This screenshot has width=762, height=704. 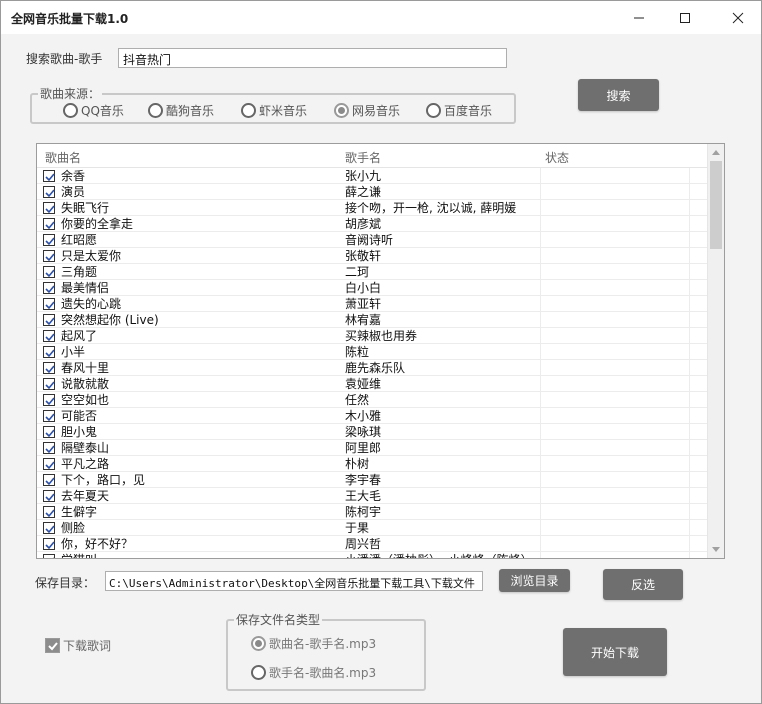 What do you see at coordinates (372, 224) in the screenshot?
I see `table-row: 你要的全拿走 胡彦斌` at bounding box center [372, 224].